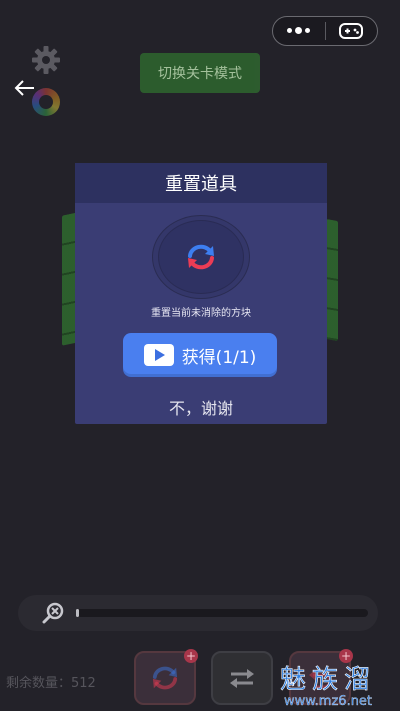 Image resolution: width=400 pixels, height=711 pixels. I want to click on switch-mode-label: 切换关卡模式, so click(200, 74).